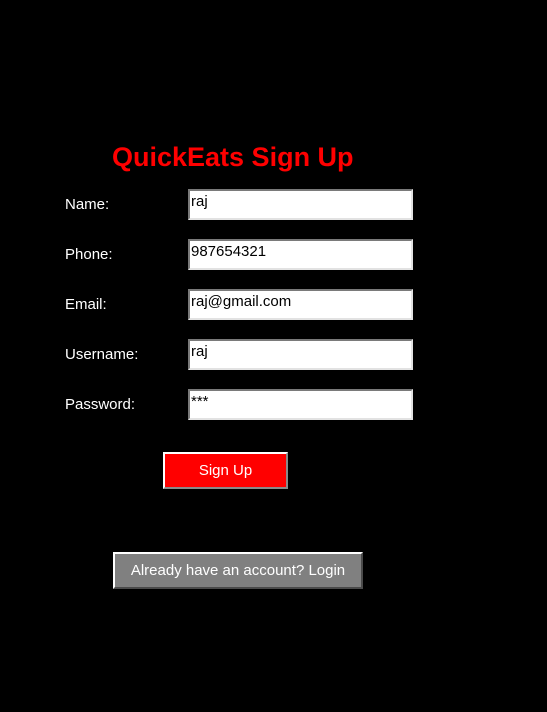  What do you see at coordinates (102, 354) in the screenshot?
I see `username-label: Username:` at bounding box center [102, 354].